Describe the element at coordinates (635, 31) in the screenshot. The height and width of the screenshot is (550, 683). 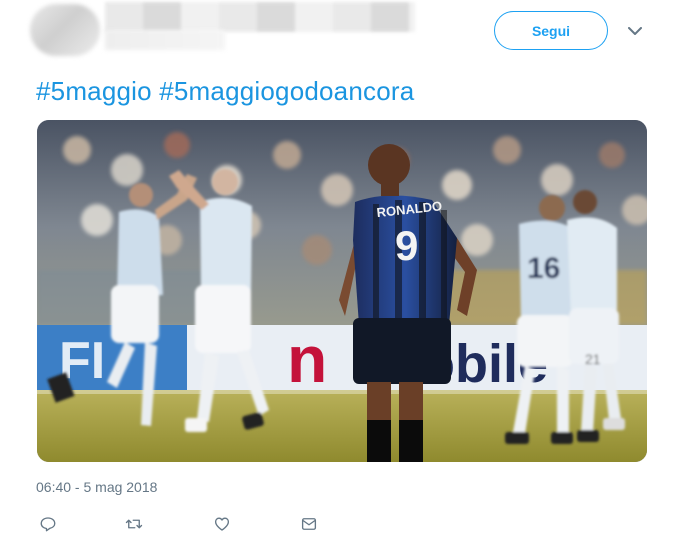
I see `chevron-down-icon` at that location.